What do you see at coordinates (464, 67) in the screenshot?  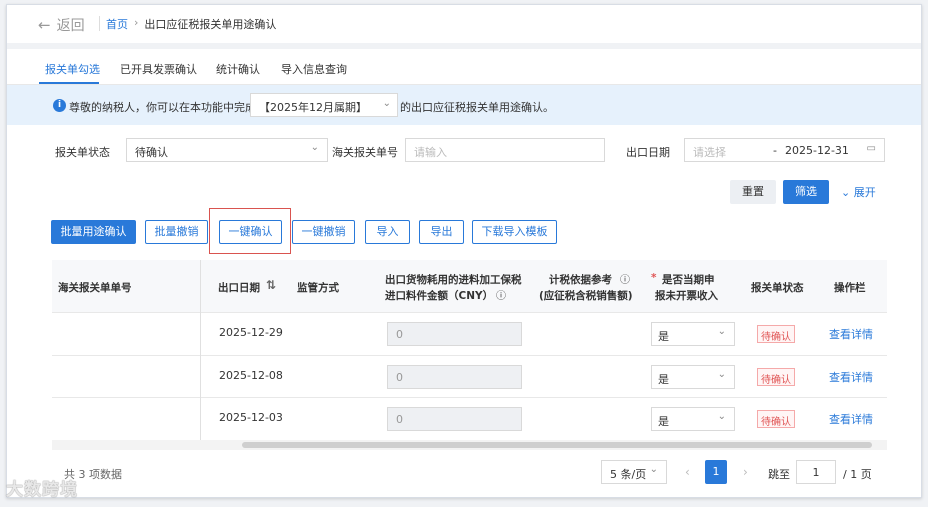 I see `tab-bar: 报关单勾选 已开具发票确认 统计确认 导入信息查询` at bounding box center [464, 67].